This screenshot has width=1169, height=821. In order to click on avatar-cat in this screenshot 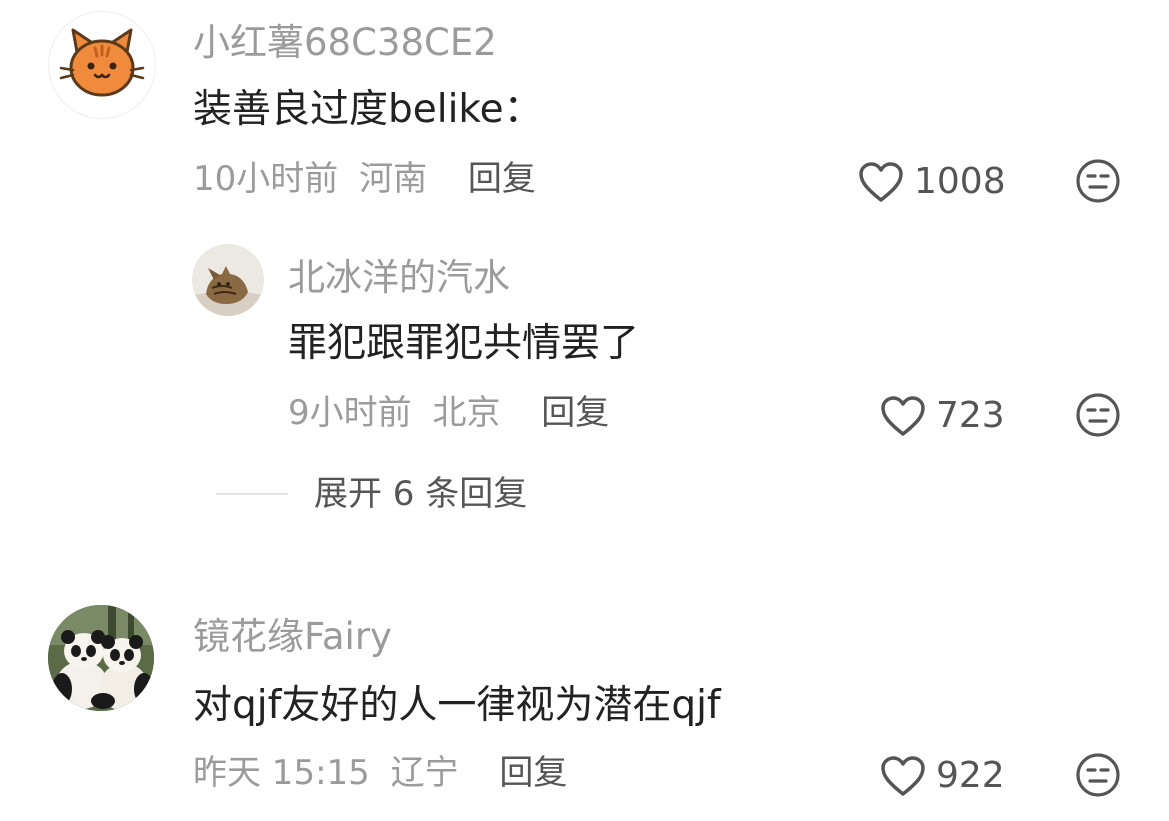, I will do `click(102, 65)`.